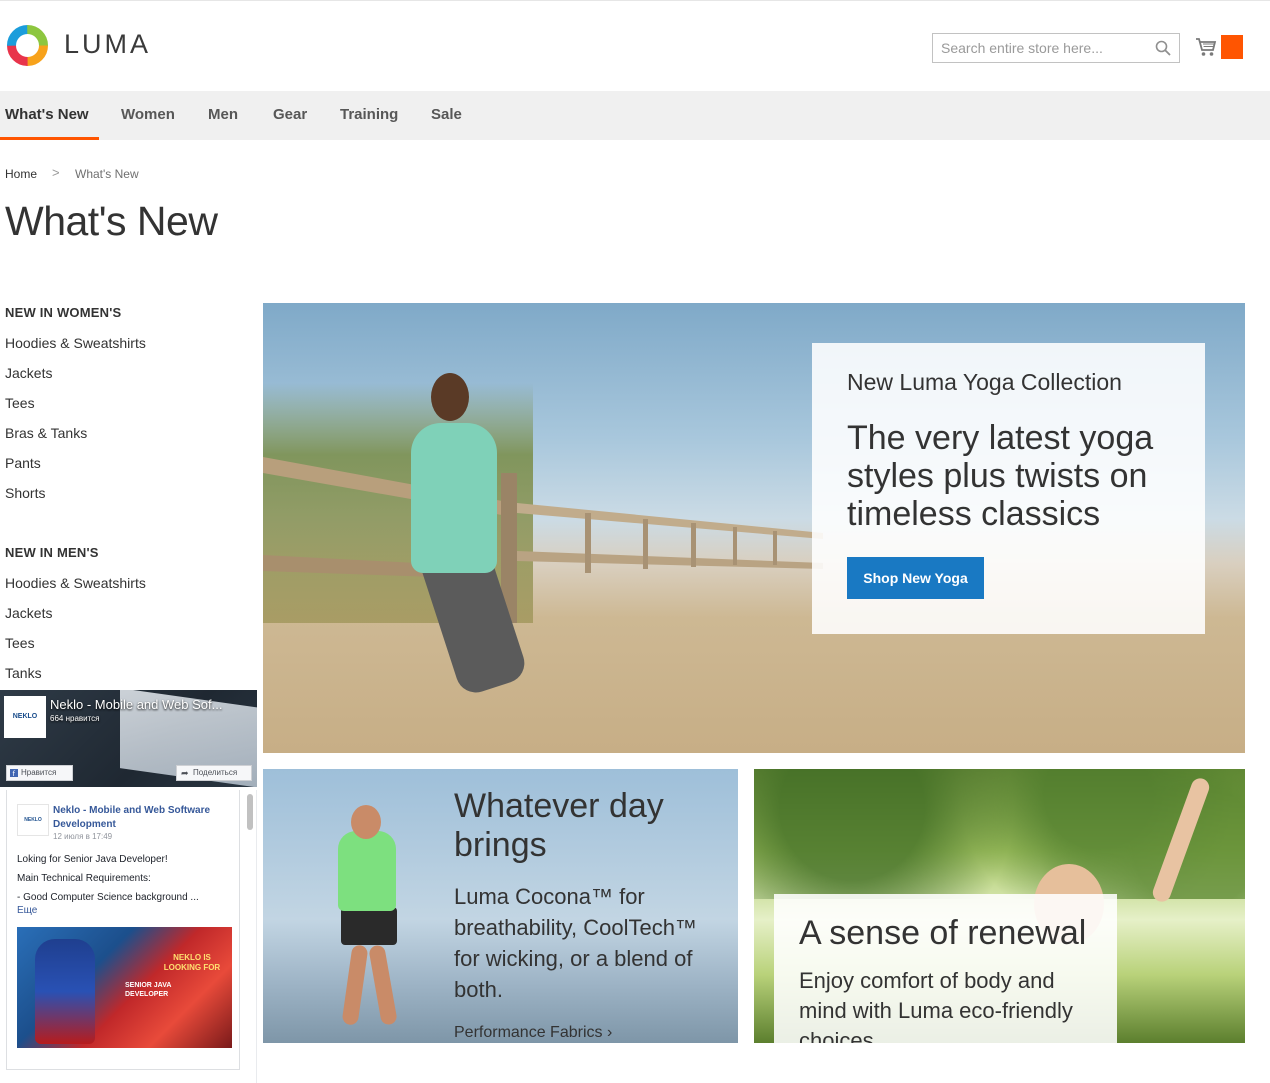 The width and height of the screenshot is (1270, 1083). Describe the element at coordinates (63, 312) in the screenshot. I see `sidebar-heading-women: NEW IN WOMEN'S` at that location.